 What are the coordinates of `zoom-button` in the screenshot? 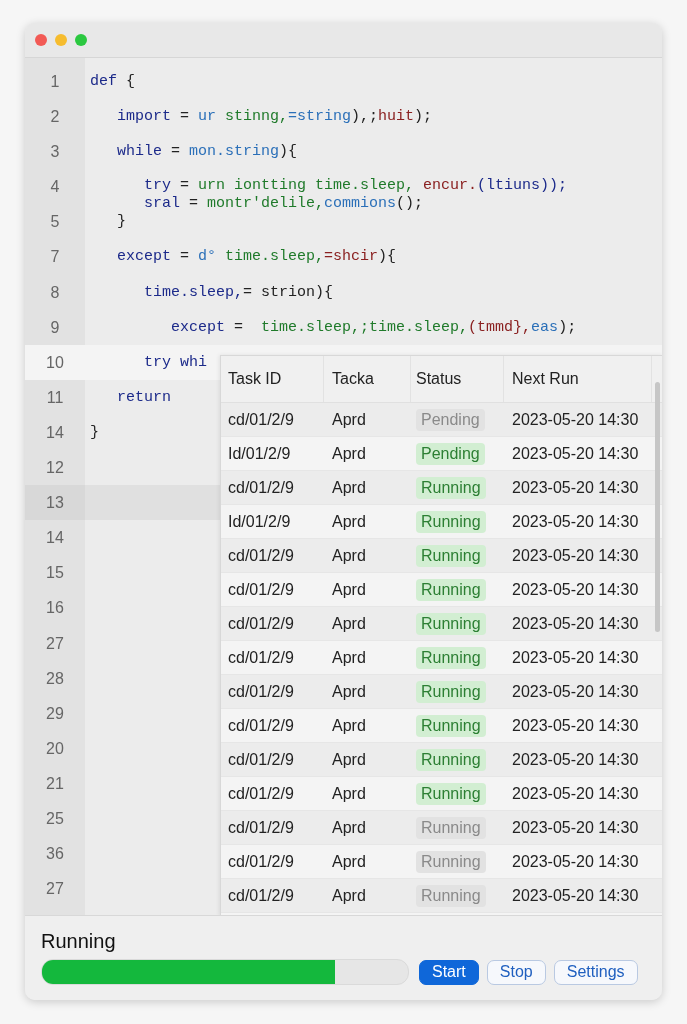 It's located at (81, 40).